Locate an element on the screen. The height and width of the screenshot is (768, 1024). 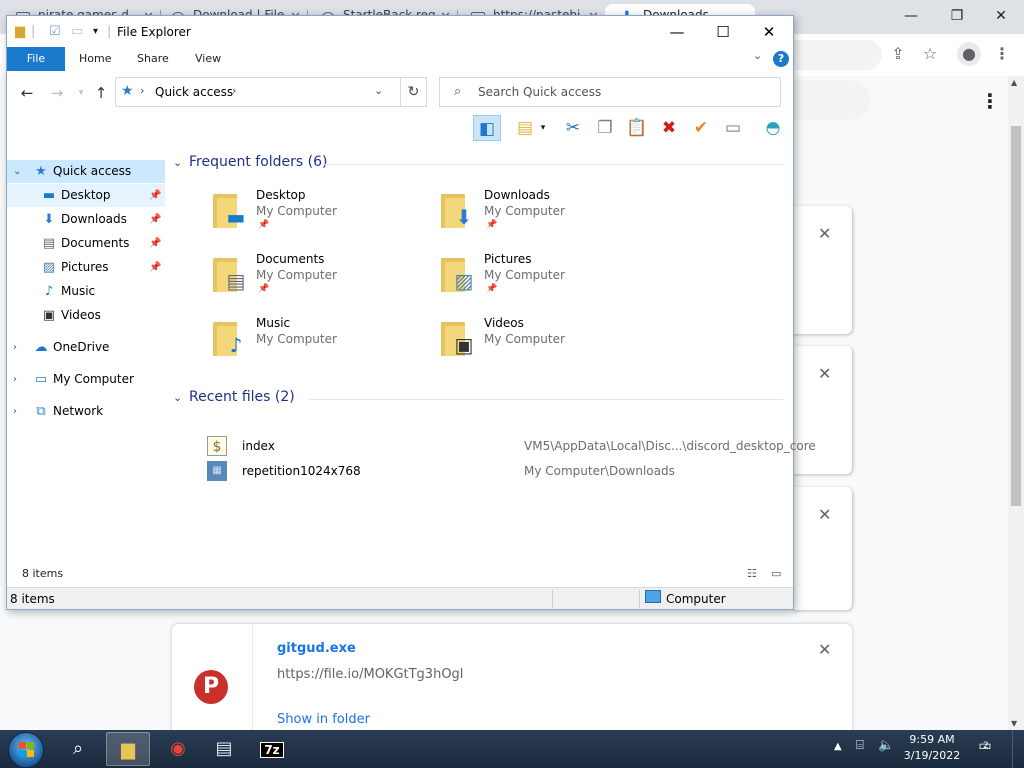
downloads-more-icon: ⋮ is located at coordinates (990, 101).